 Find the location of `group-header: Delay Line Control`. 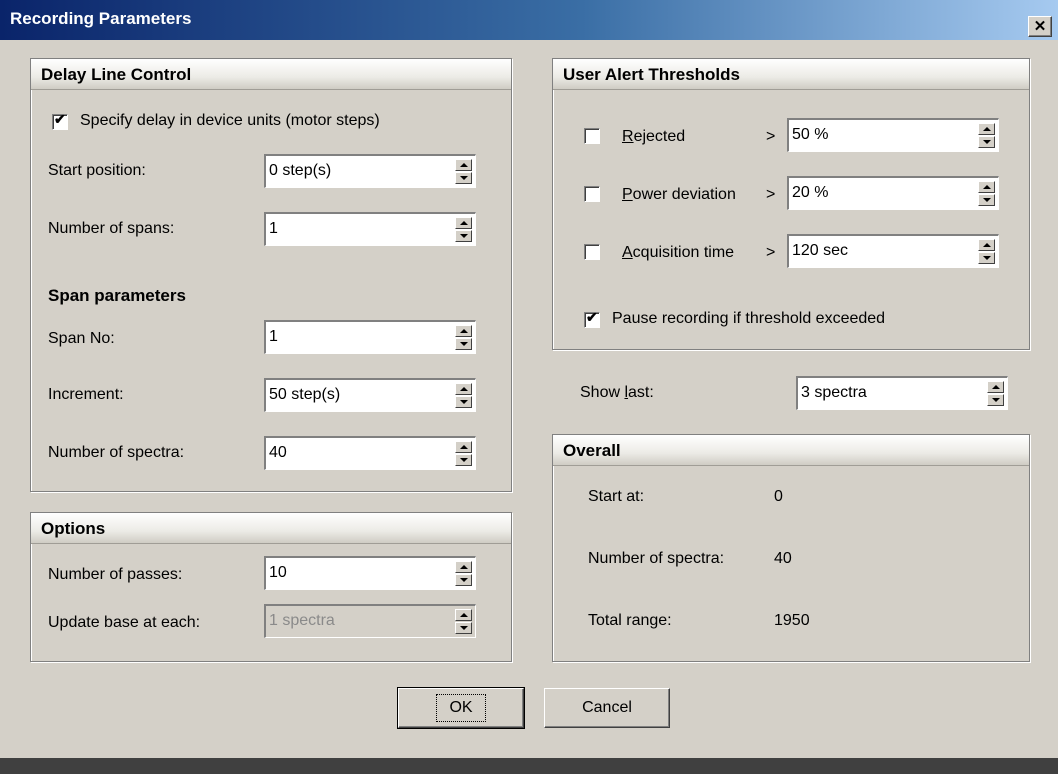

group-header: Delay Line Control is located at coordinates (271, 74).